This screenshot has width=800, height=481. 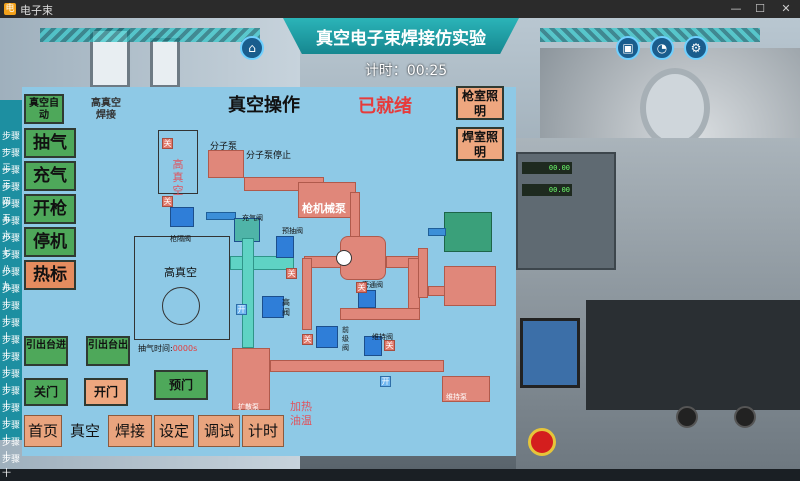 What do you see at coordinates (168, 348) in the screenshot?
I see `pump-time-label: 抽气时间:0000s` at bounding box center [168, 348].